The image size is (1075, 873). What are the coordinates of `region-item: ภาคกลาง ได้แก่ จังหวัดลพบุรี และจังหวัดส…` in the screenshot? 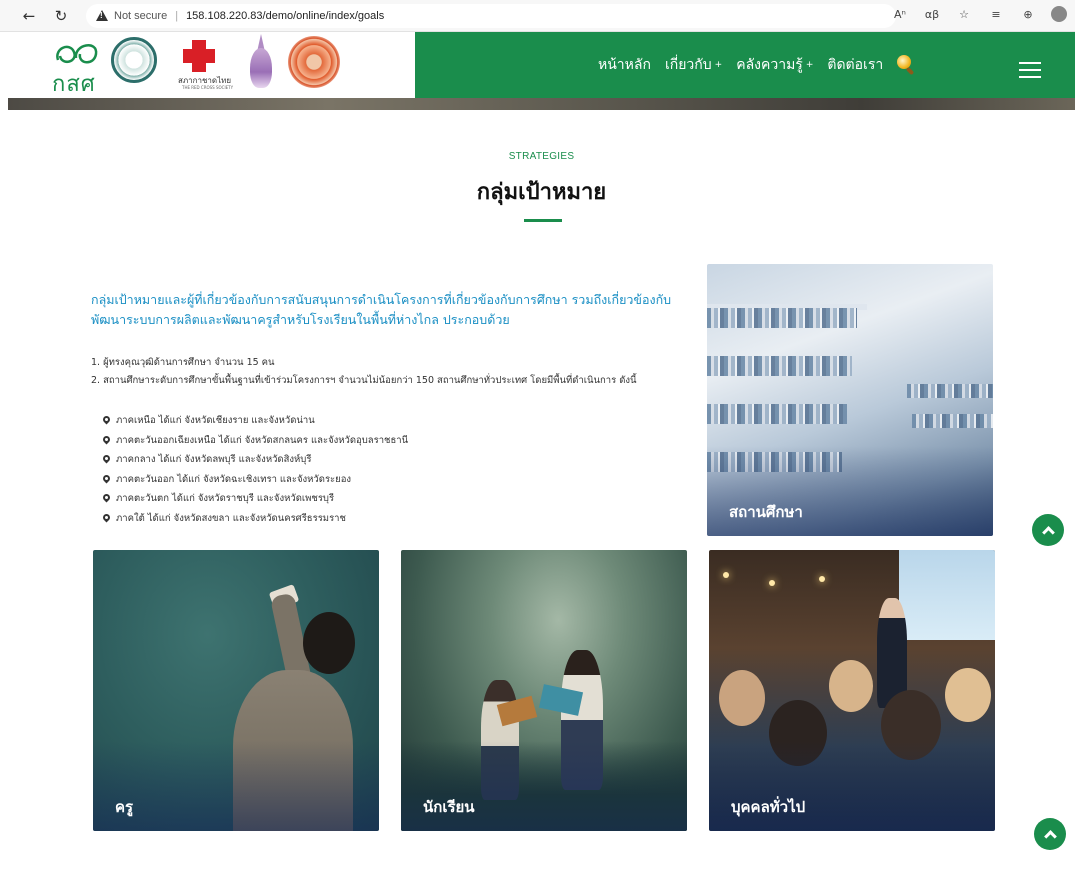 It's located at (313, 460).